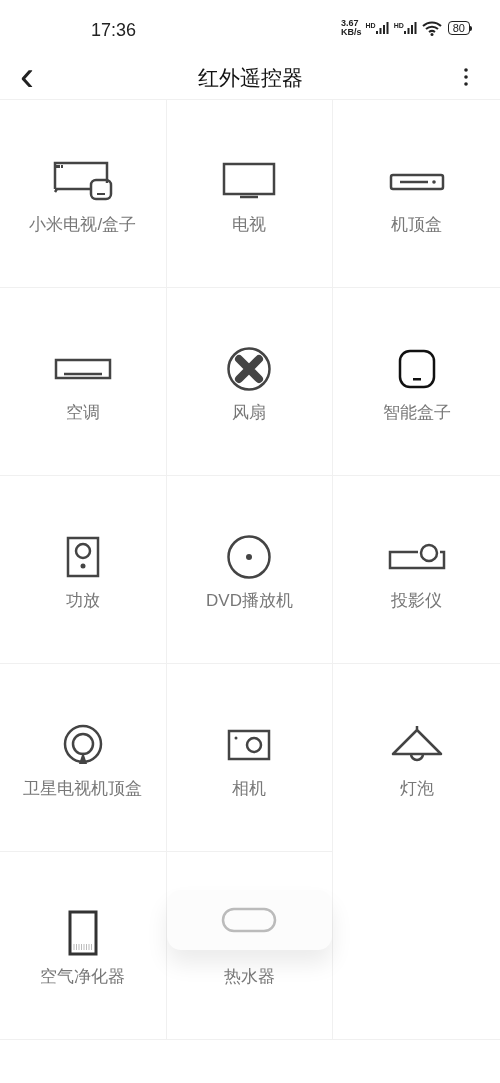 Image resolution: width=500 pixels, height=1083 pixels. I want to click on device-label: 电视, so click(249, 225).